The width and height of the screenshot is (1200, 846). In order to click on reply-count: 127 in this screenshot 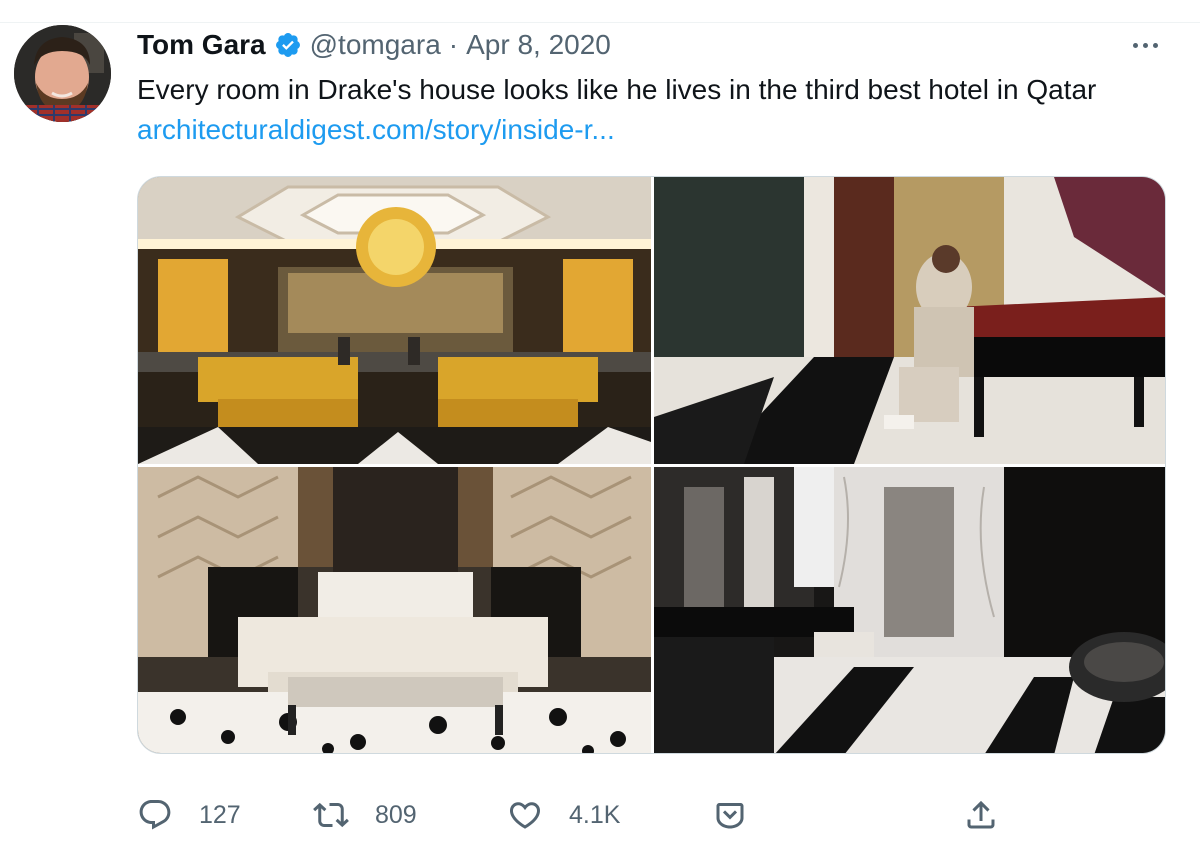, I will do `click(220, 814)`.